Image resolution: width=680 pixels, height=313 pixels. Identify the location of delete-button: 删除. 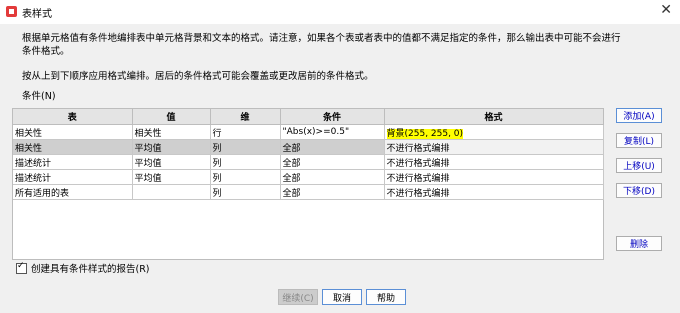
(639, 243).